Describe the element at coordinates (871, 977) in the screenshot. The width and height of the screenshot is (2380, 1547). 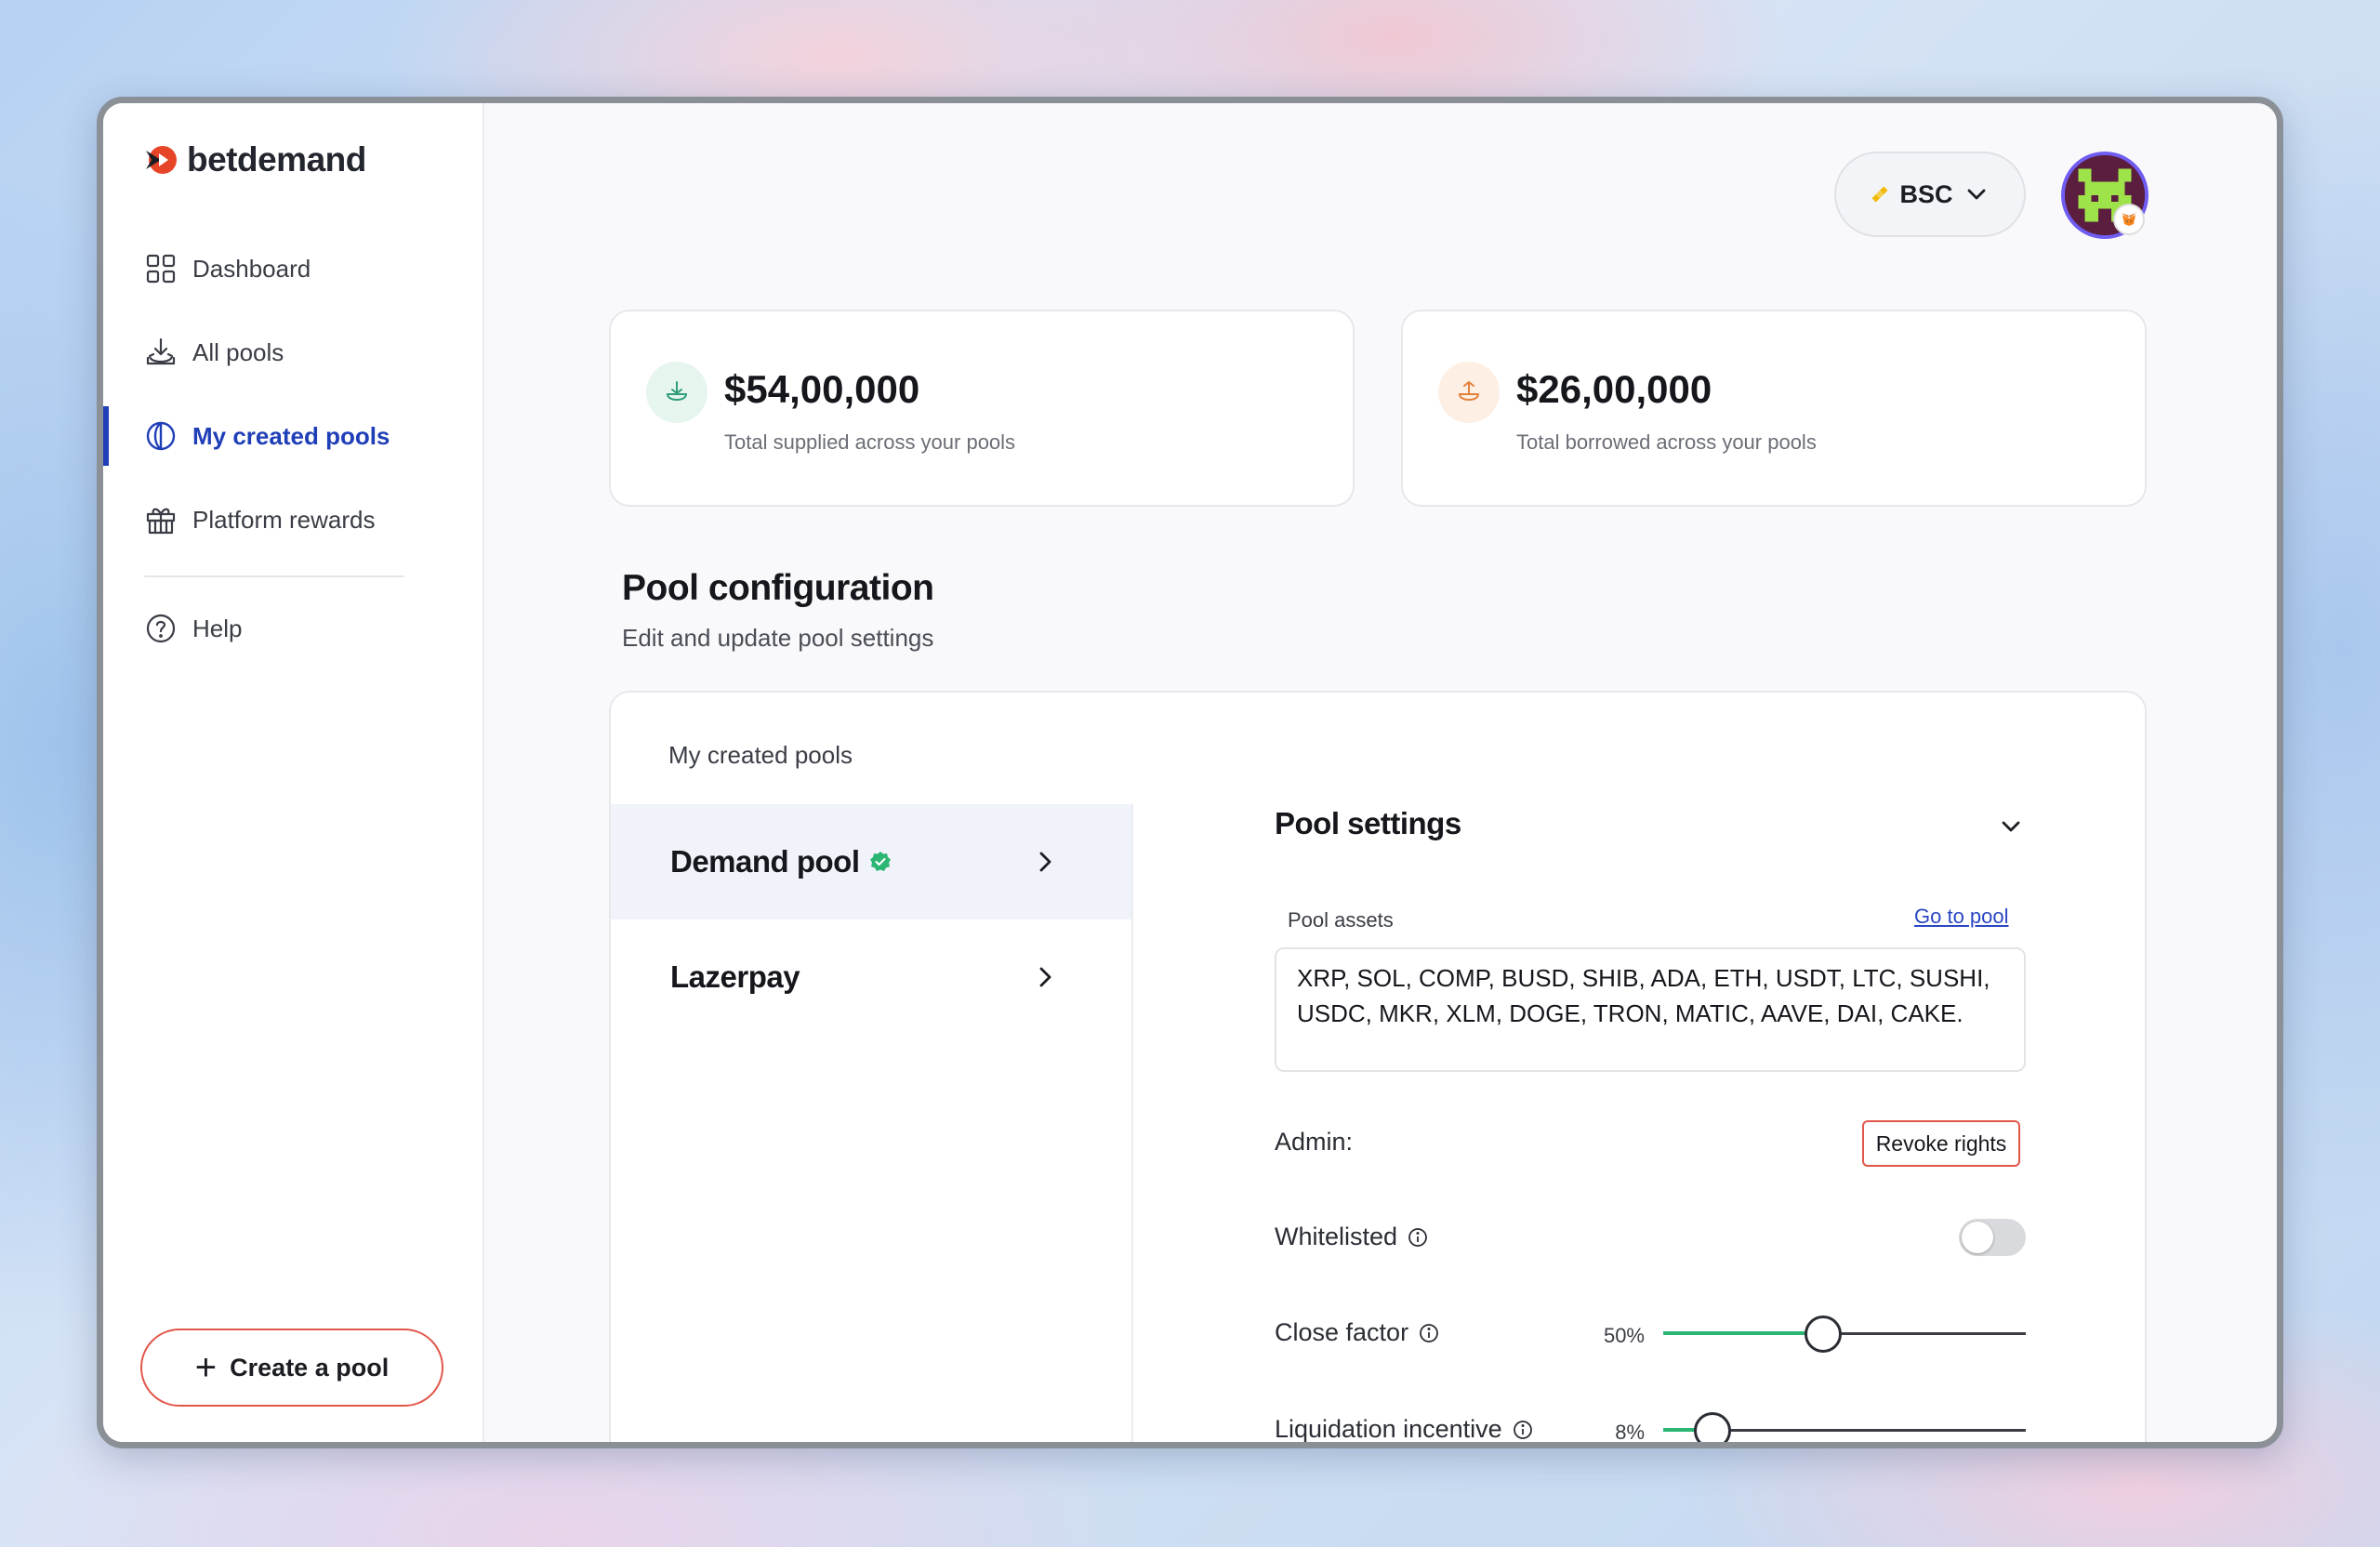
I see `pool-item-lazerpay: Lazerpay` at that location.